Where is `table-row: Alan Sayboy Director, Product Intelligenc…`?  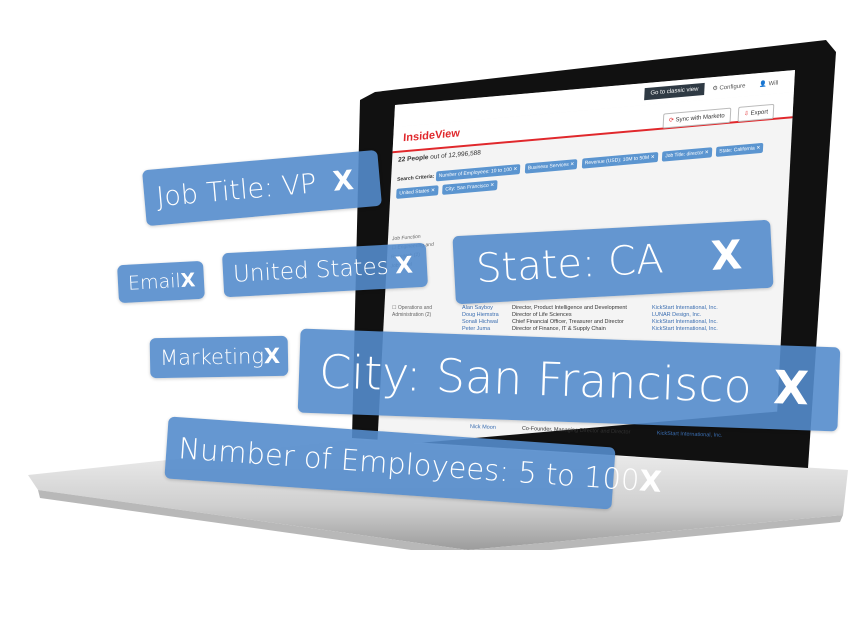
table-row: Alan Sayboy Director, Product Intelligenc… is located at coordinates (612, 308).